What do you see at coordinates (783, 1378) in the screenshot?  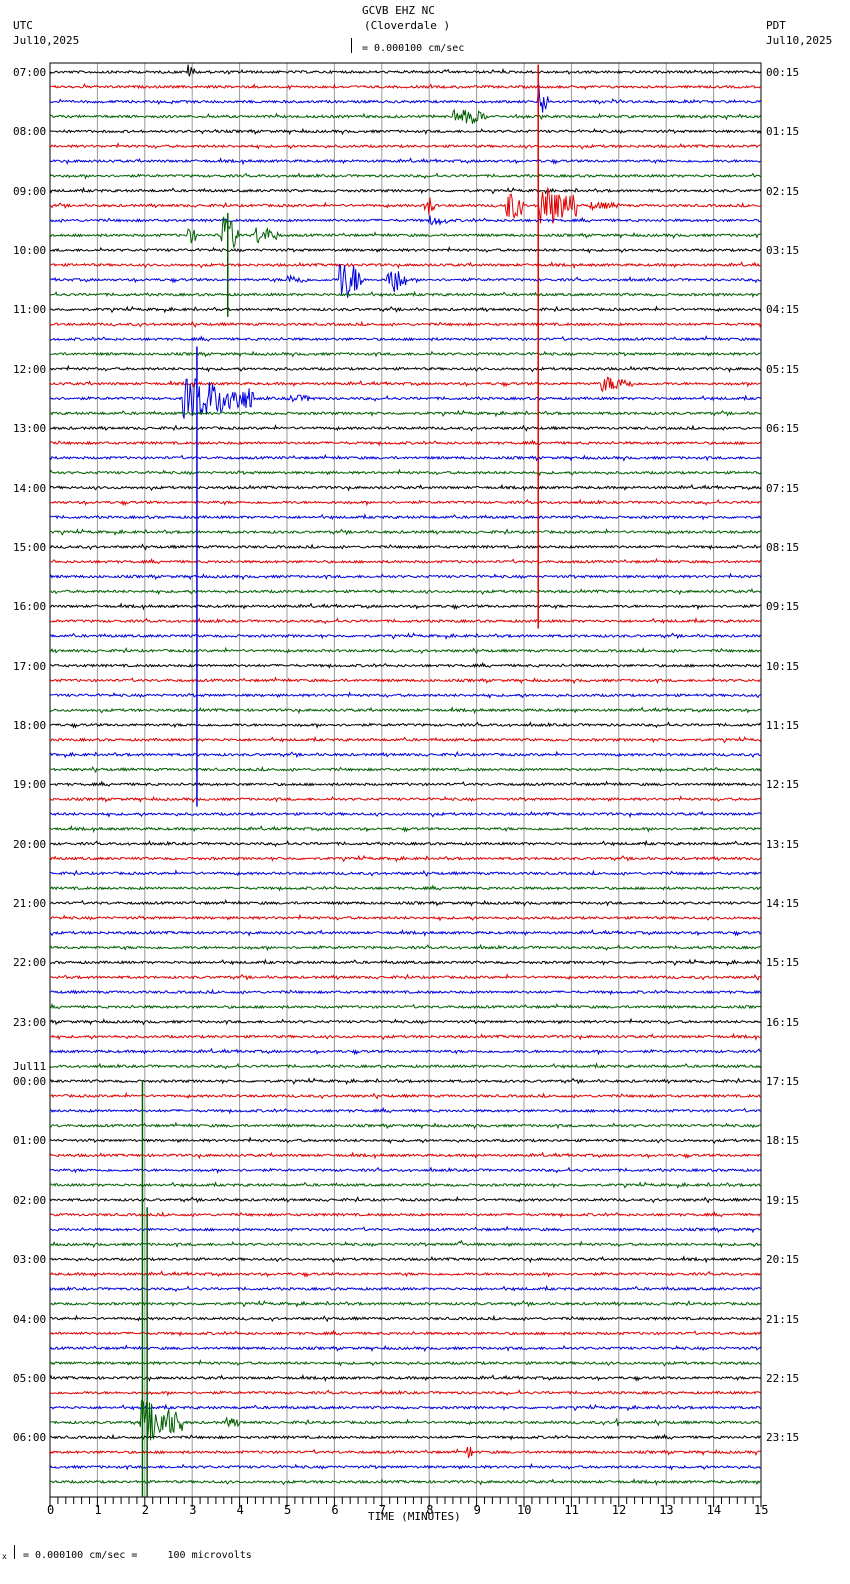 I see `right-hour-label: 22:15` at bounding box center [783, 1378].